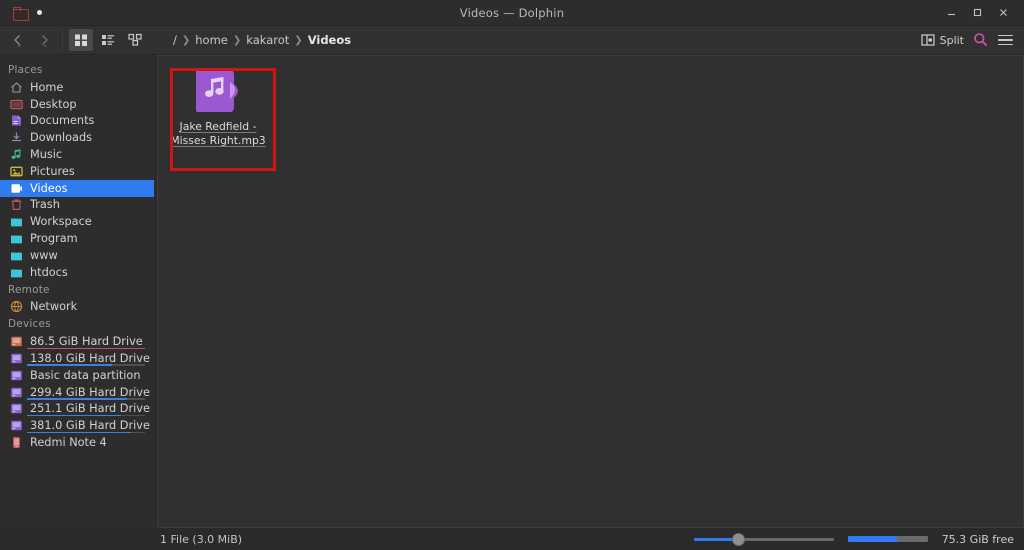 The height and width of the screenshot is (550, 1024). What do you see at coordinates (68, 443) in the screenshot?
I see `sidebar-item-label: Redmi Note 4` at bounding box center [68, 443].